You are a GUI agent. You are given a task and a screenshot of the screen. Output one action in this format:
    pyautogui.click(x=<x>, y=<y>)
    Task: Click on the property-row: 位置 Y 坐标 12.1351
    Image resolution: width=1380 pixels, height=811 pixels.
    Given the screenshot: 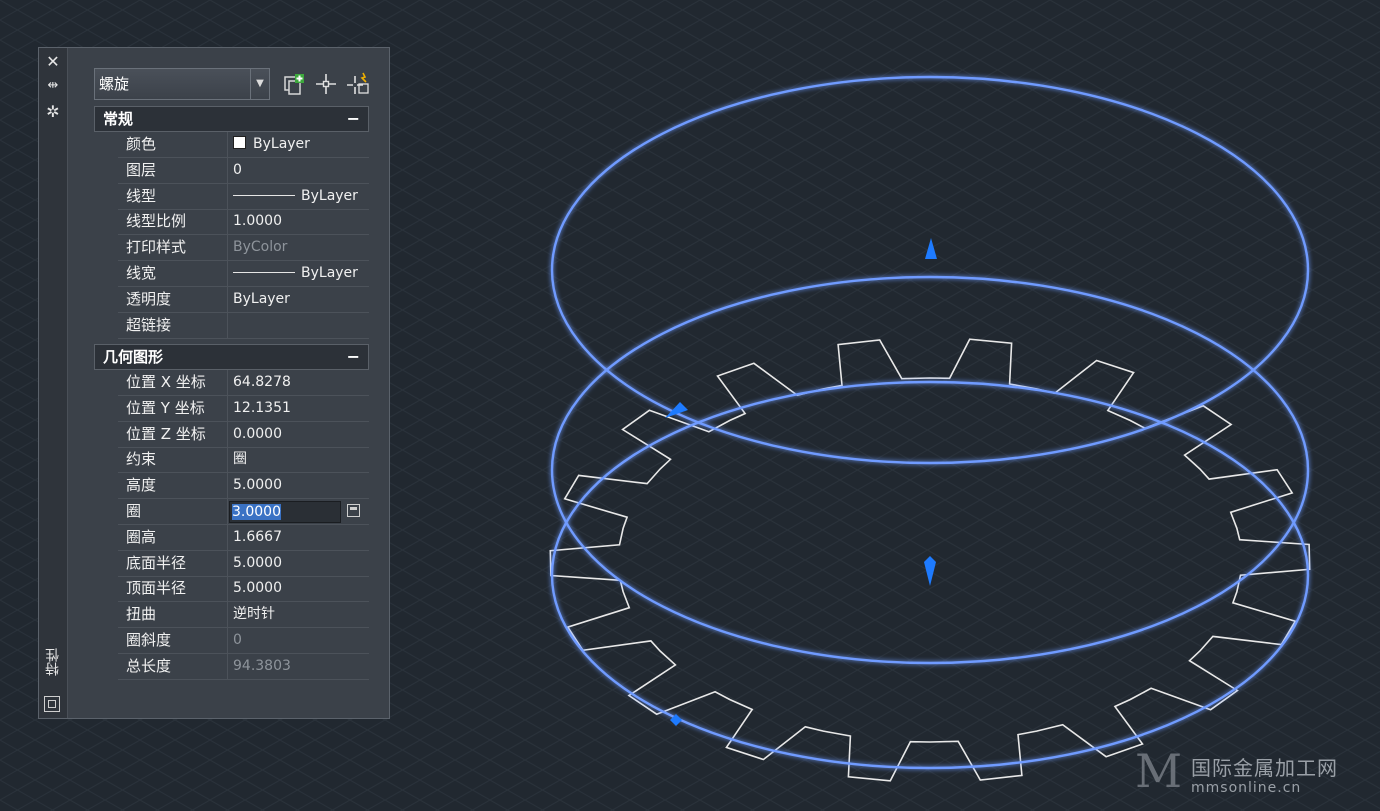 What is the action you would take?
    pyautogui.click(x=243, y=408)
    